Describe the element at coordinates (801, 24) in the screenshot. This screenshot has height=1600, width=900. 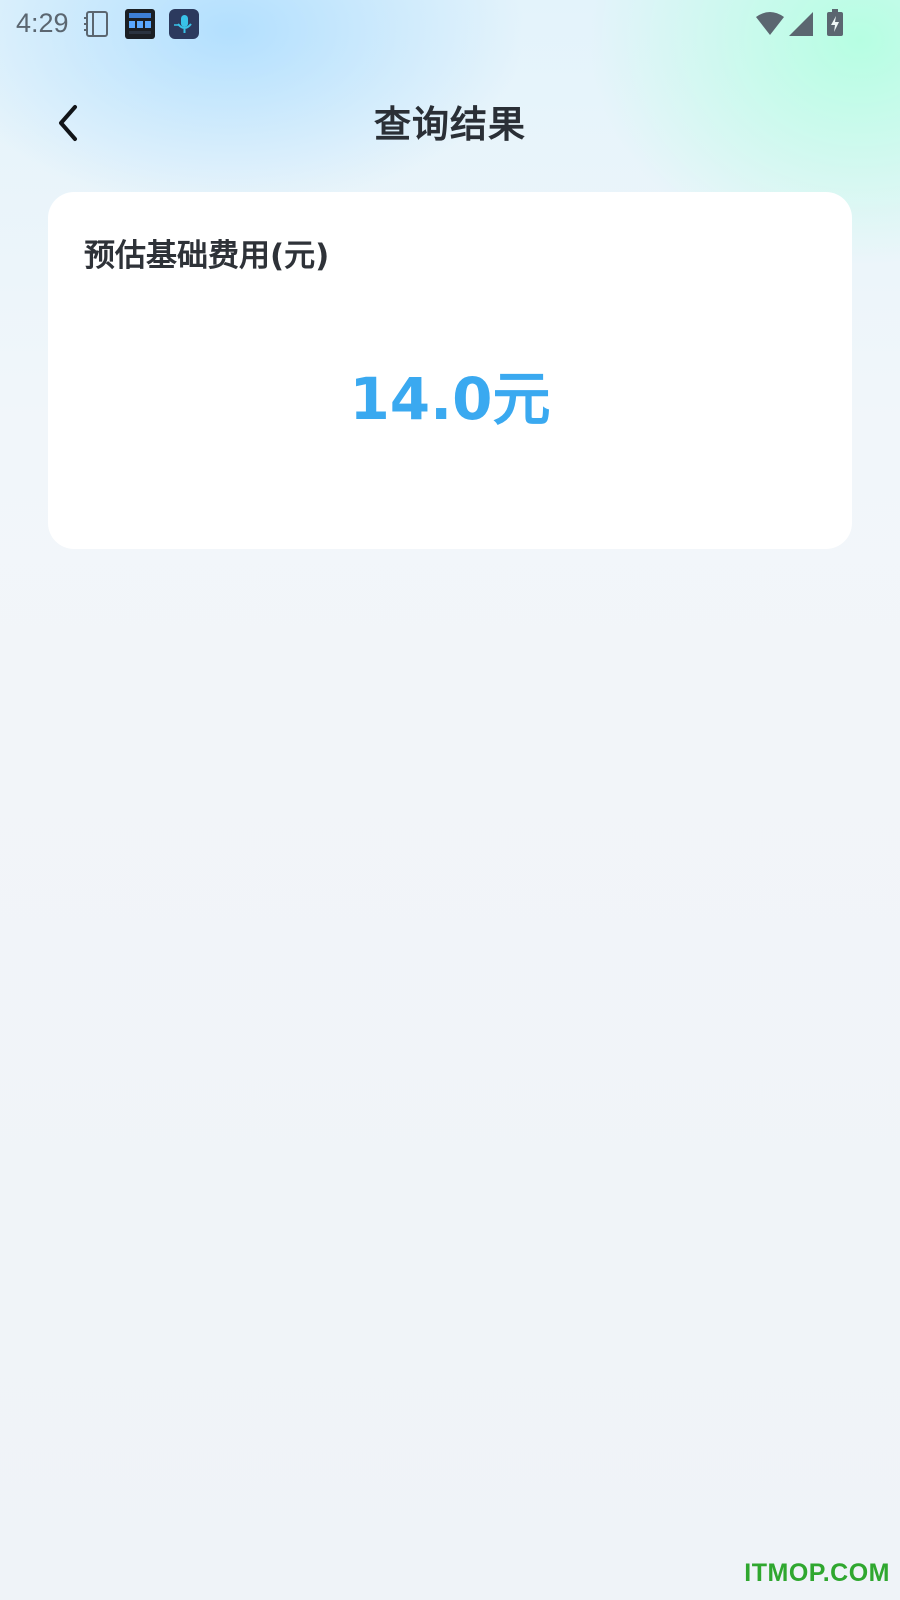
I see `signal-icon` at that location.